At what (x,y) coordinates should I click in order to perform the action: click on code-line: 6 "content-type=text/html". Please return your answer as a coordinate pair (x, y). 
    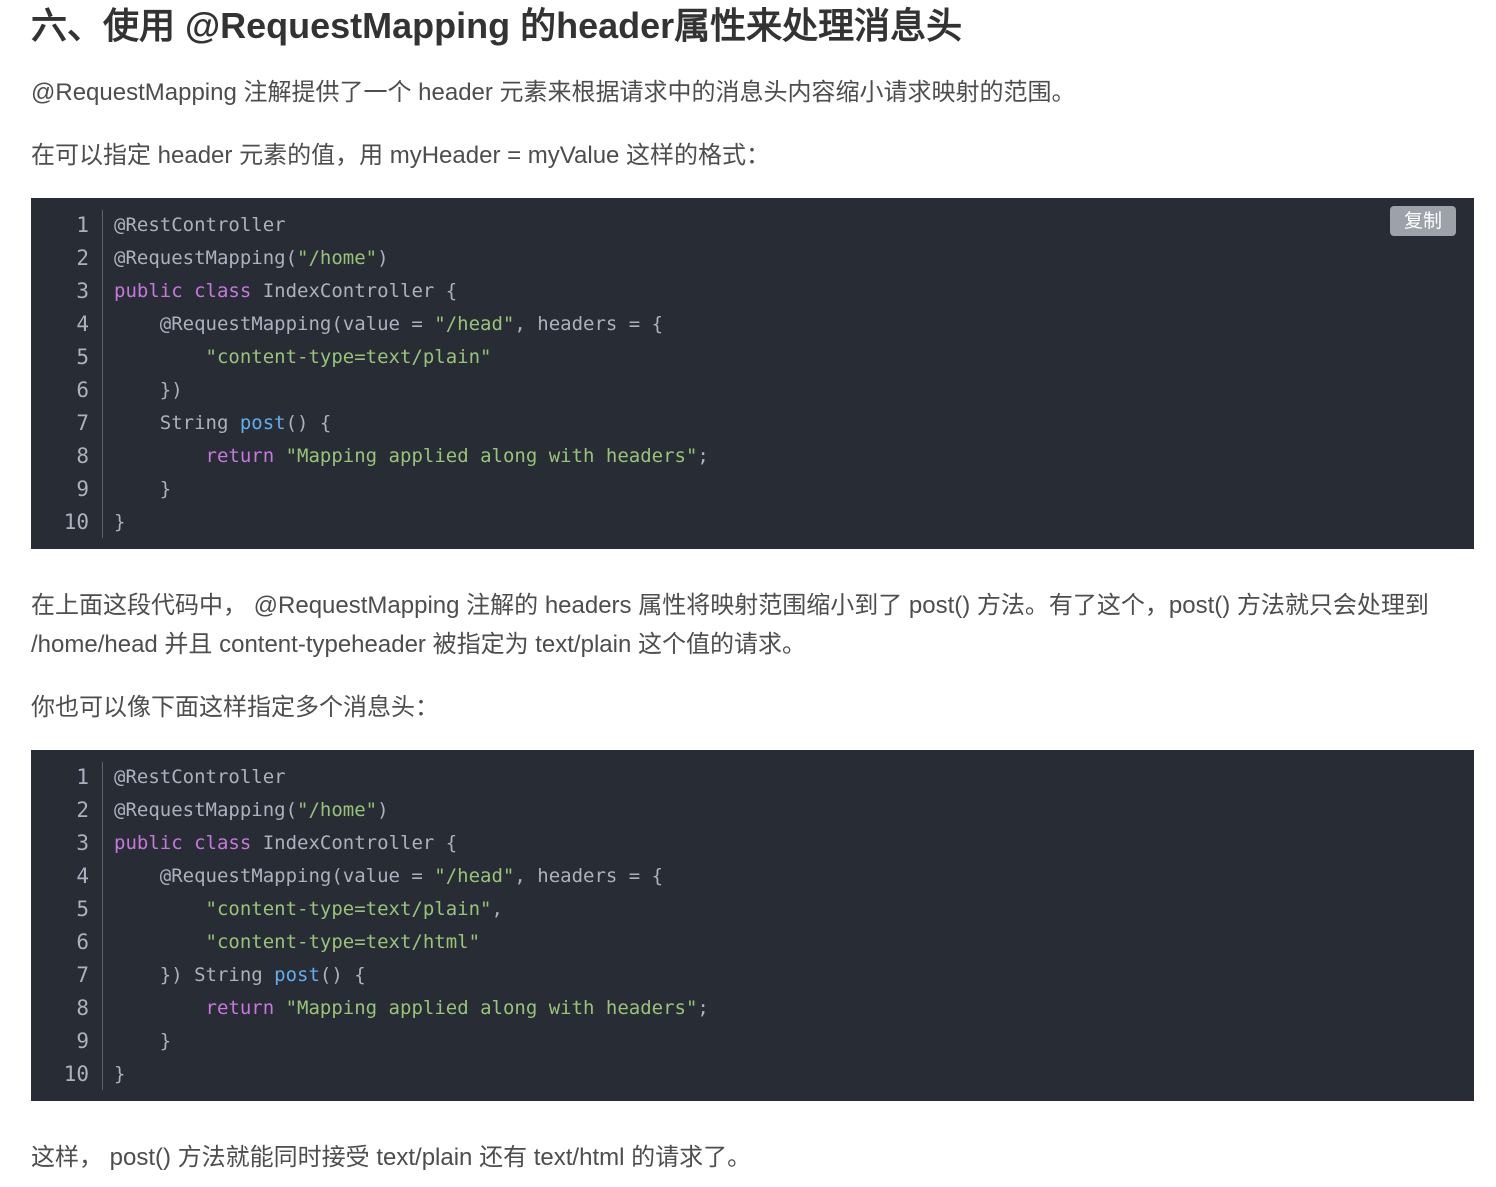
    Looking at the image, I should click on (752, 942).